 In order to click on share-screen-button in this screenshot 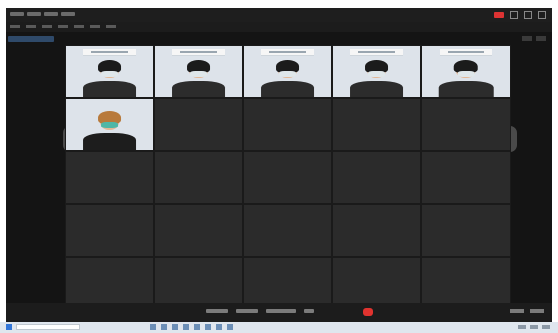, I will do `click(309, 311)`.